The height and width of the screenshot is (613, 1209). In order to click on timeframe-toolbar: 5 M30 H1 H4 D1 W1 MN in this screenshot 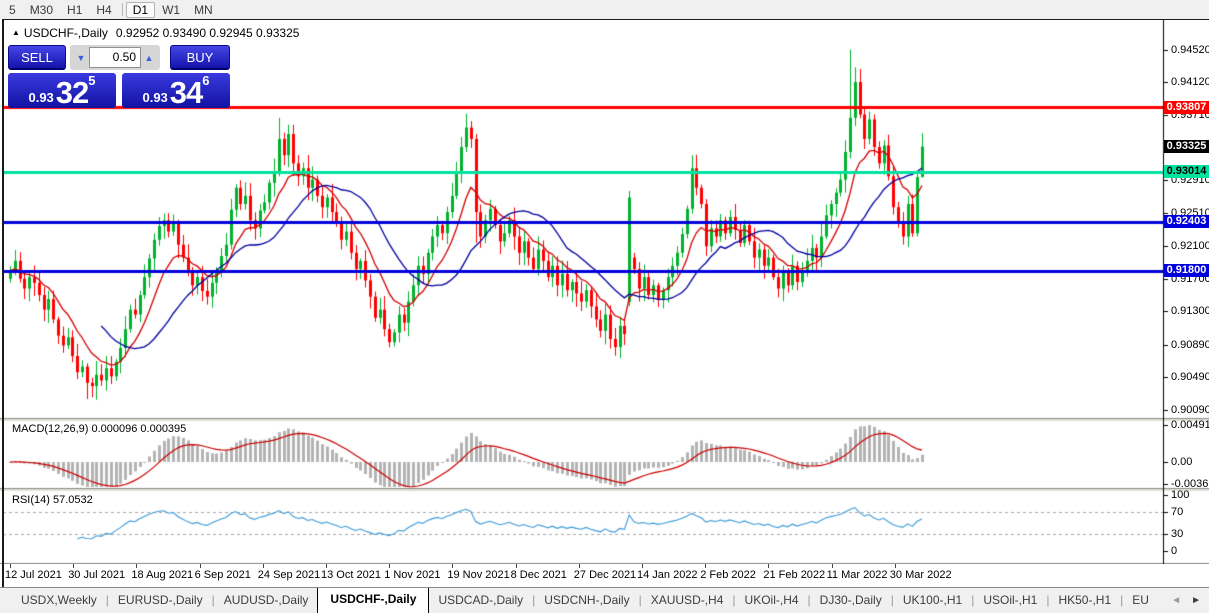, I will do `click(604, 9)`.